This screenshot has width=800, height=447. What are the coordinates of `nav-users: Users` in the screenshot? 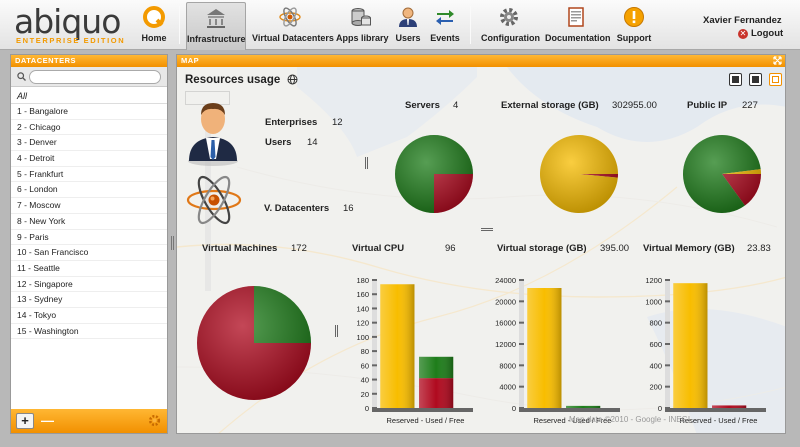 It's located at (408, 25).